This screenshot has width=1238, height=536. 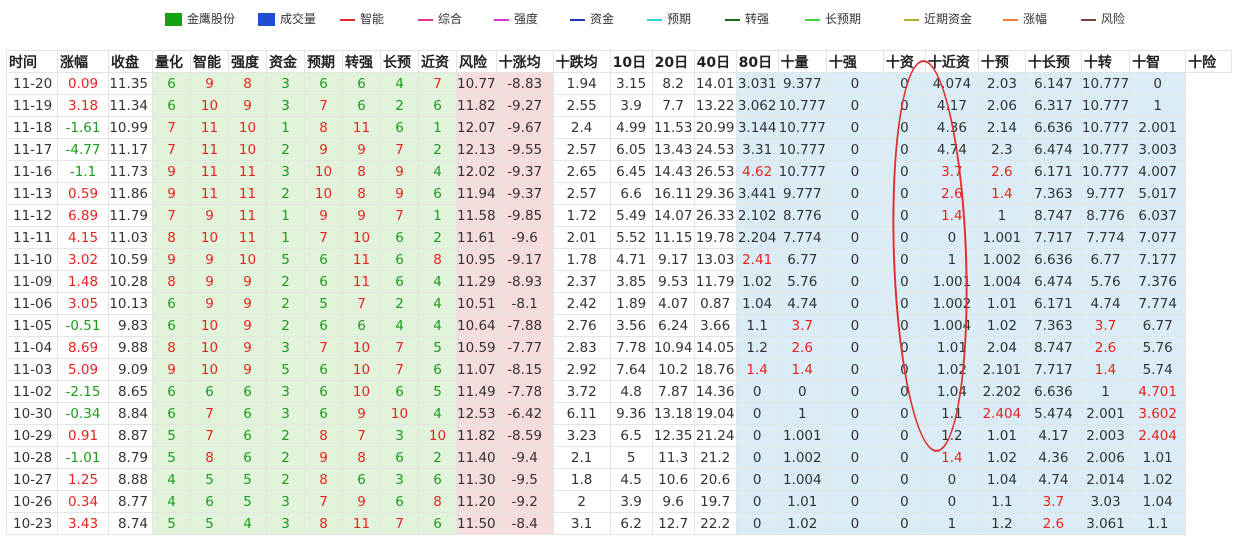 What do you see at coordinates (631, 61) in the screenshot?
I see `column-header: 10日` at bounding box center [631, 61].